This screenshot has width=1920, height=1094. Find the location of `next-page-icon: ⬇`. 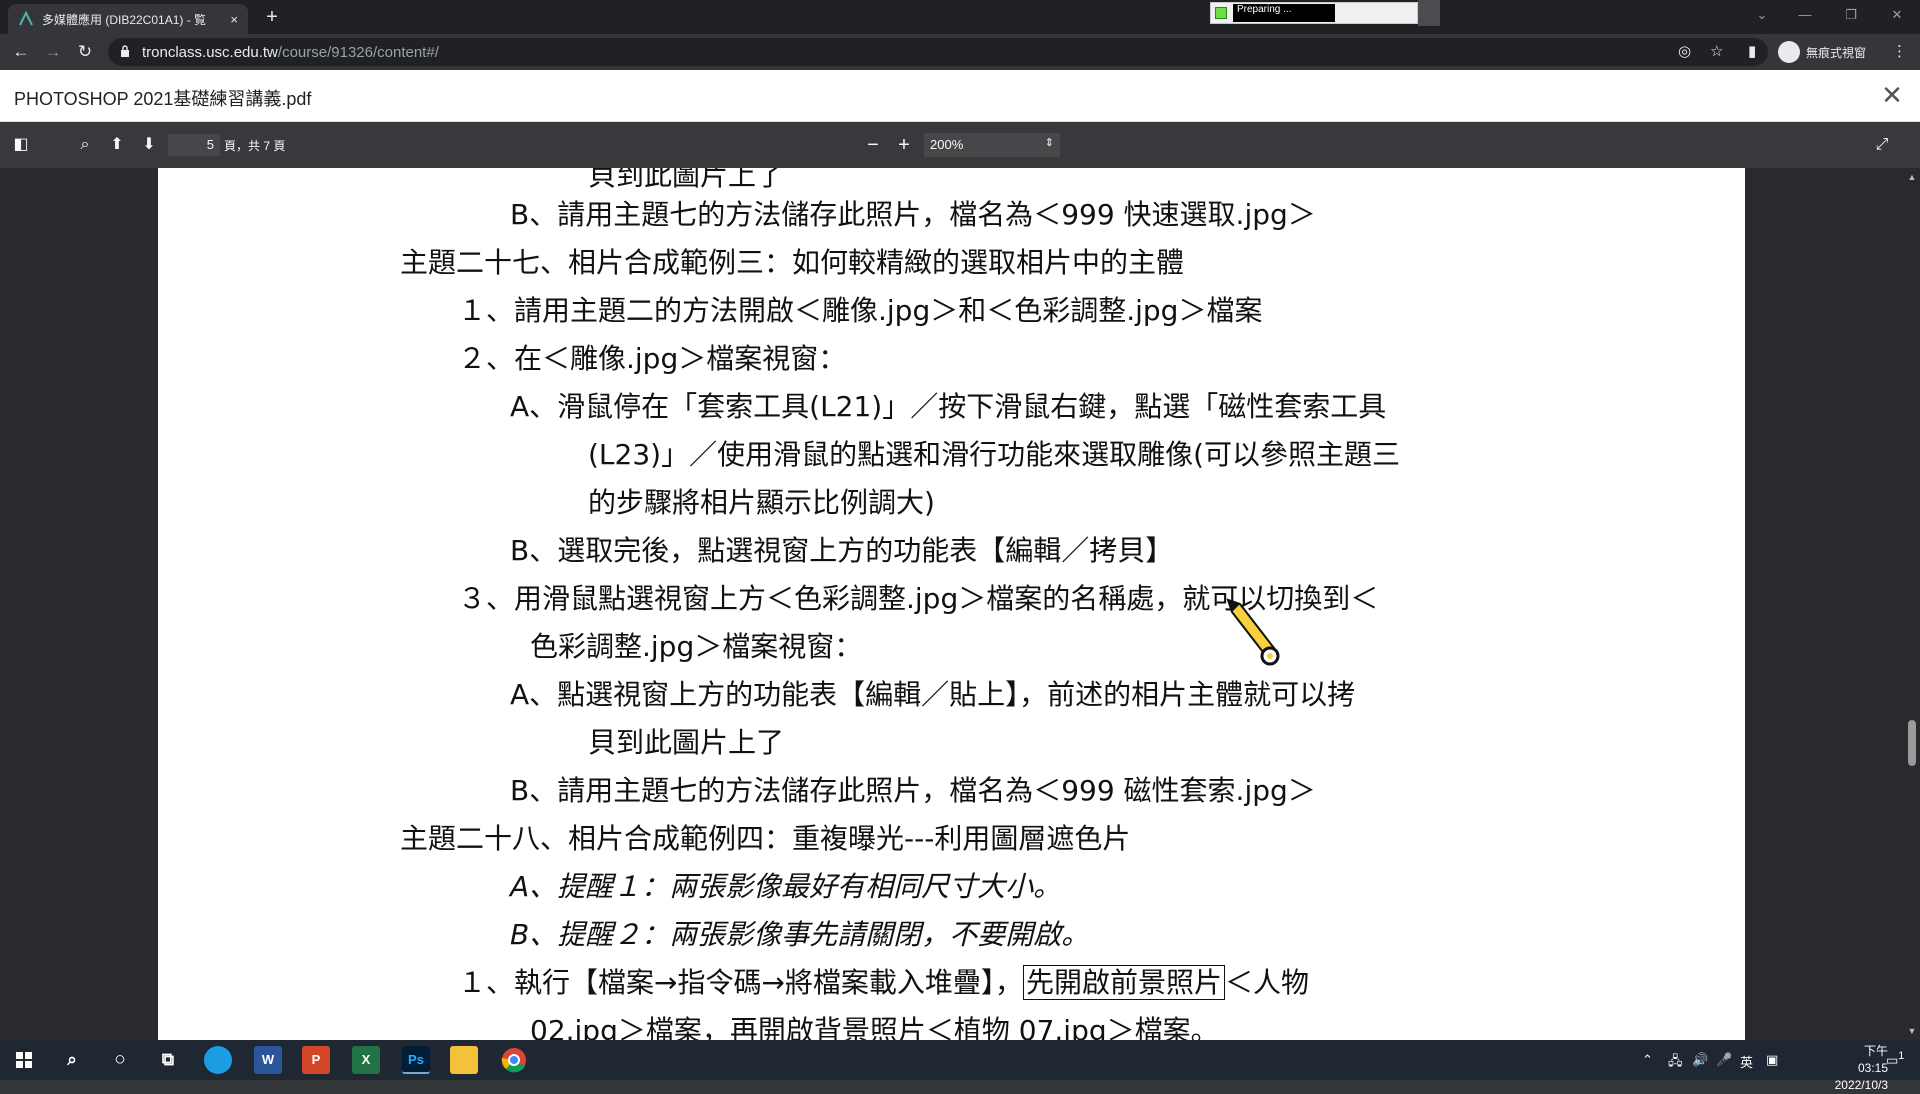

next-page-icon: ⬇ is located at coordinates (149, 146).